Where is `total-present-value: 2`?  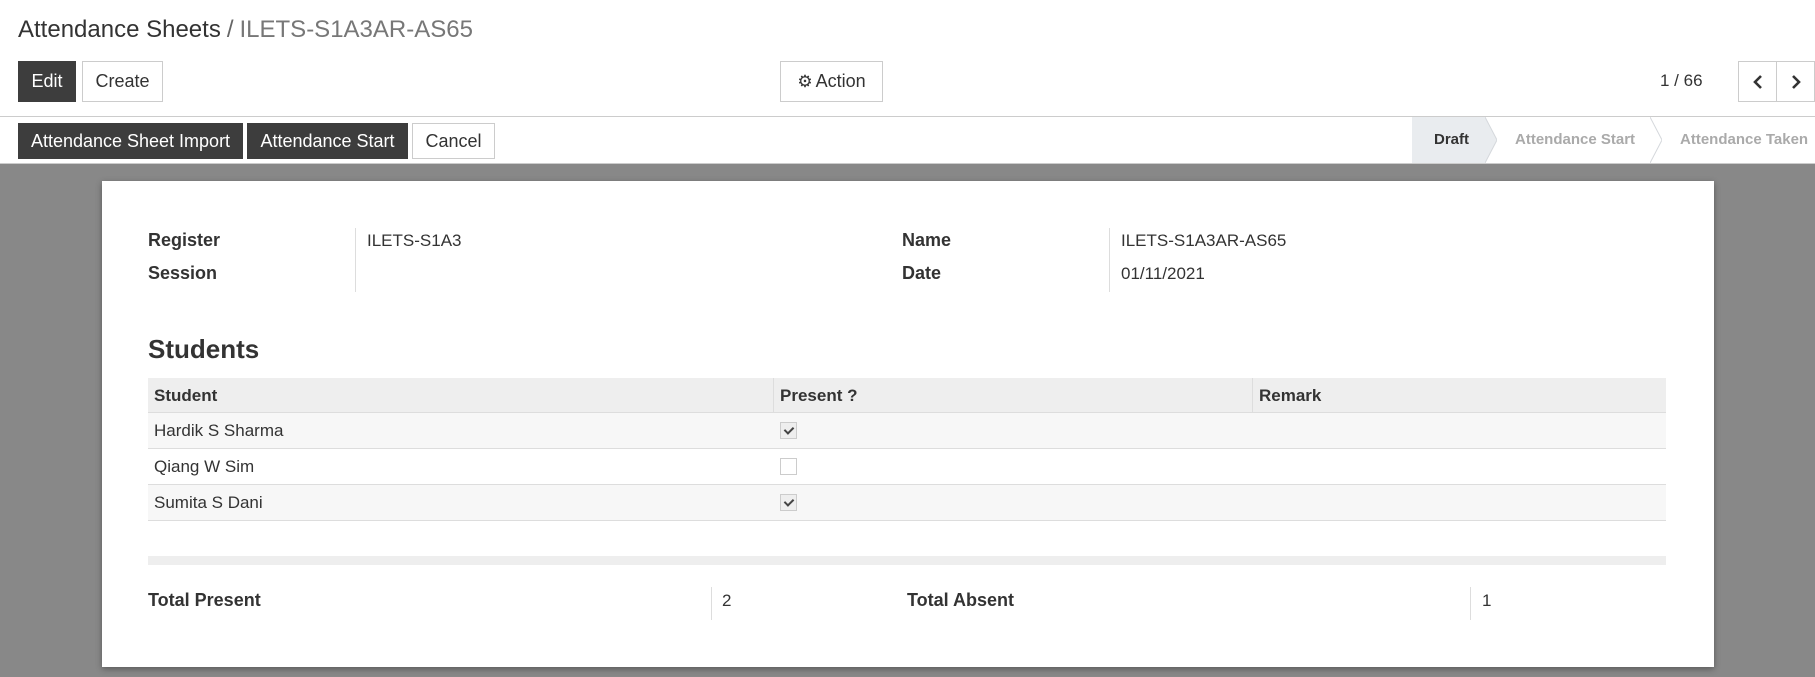
total-present-value: 2 is located at coordinates (727, 600).